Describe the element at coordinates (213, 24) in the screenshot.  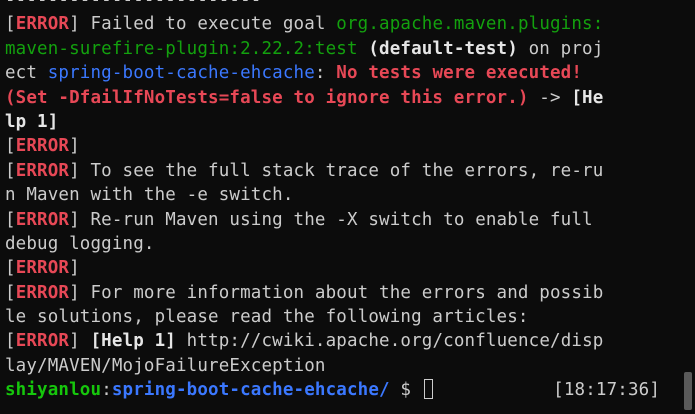
I see `line-text: Failed to execute goal` at that location.